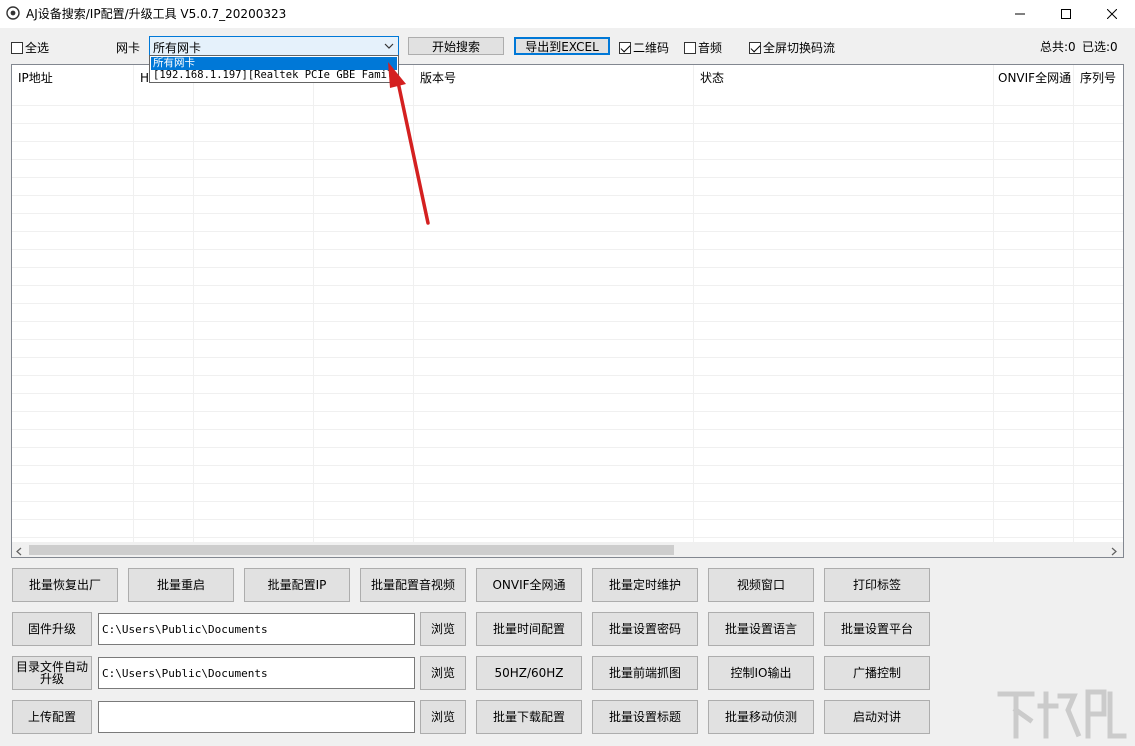 The image size is (1135, 746). Describe the element at coordinates (799, 48) in the screenshot. I see `fullscreen-switch-label: 全屏切换码流` at that location.